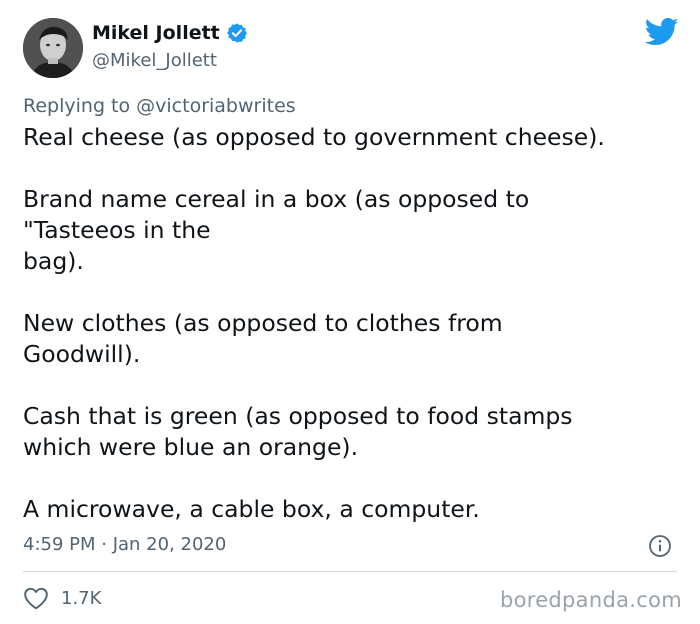 This screenshot has height=624, width=700. I want to click on reply-mention-link: @victoriabwrites, so click(216, 106).